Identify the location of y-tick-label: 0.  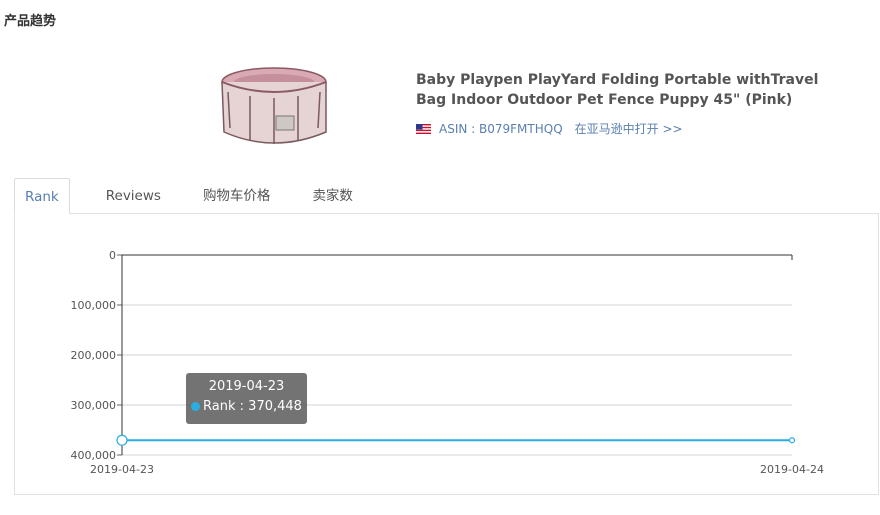
(112, 255).